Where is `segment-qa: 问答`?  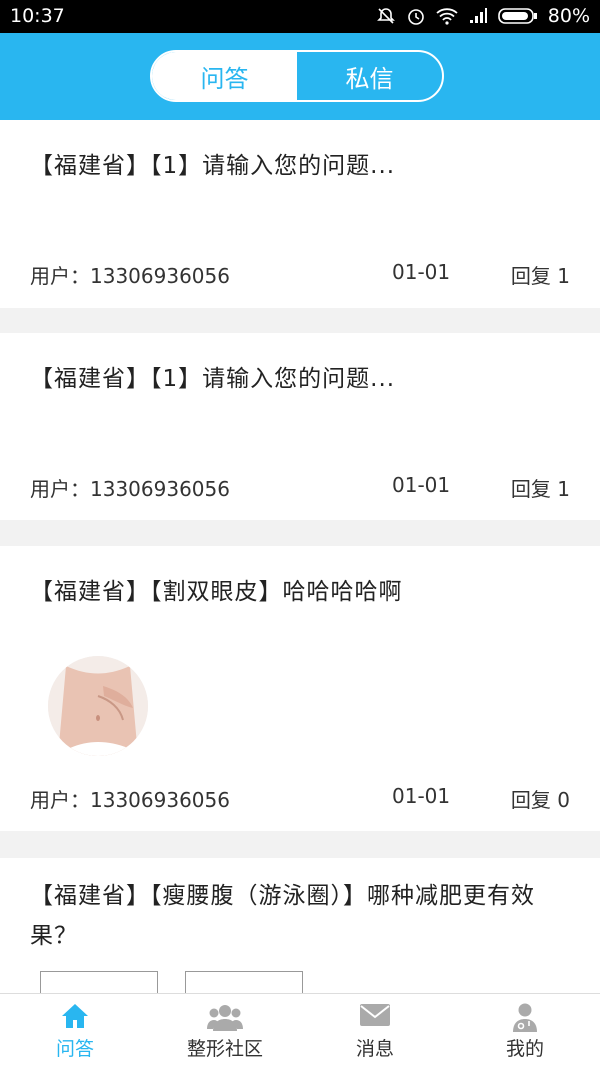
segment-qa: 问答 is located at coordinates (224, 76).